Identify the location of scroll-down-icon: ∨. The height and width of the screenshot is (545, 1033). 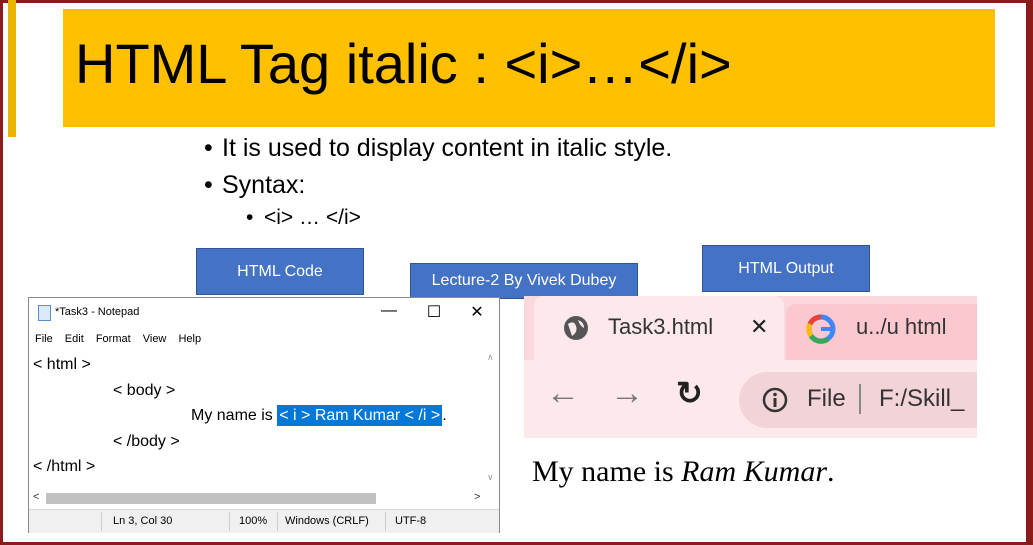
(490, 477).